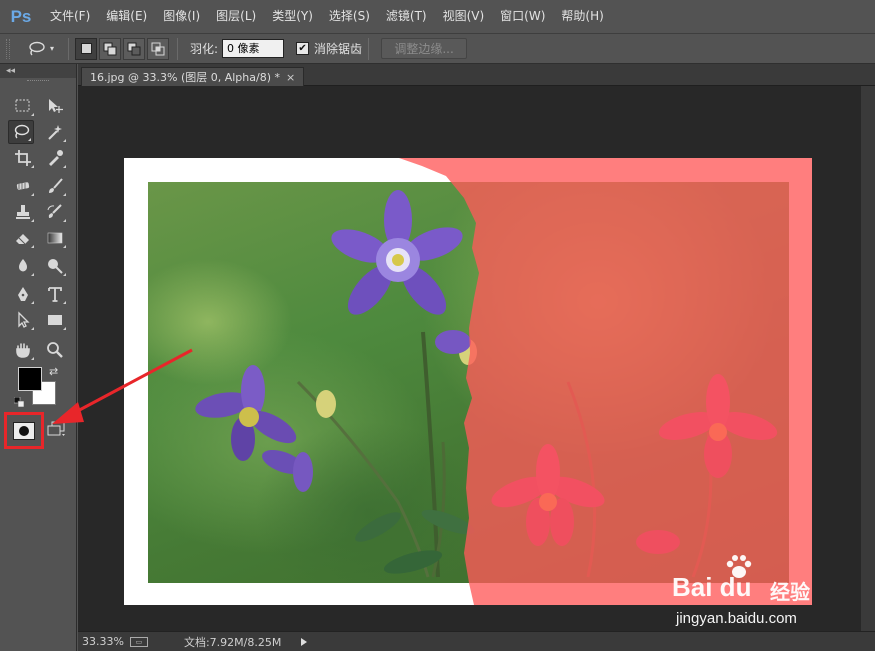  What do you see at coordinates (126, 16) in the screenshot?
I see `menu-edit: 编辑(E)` at bounding box center [126, 16].